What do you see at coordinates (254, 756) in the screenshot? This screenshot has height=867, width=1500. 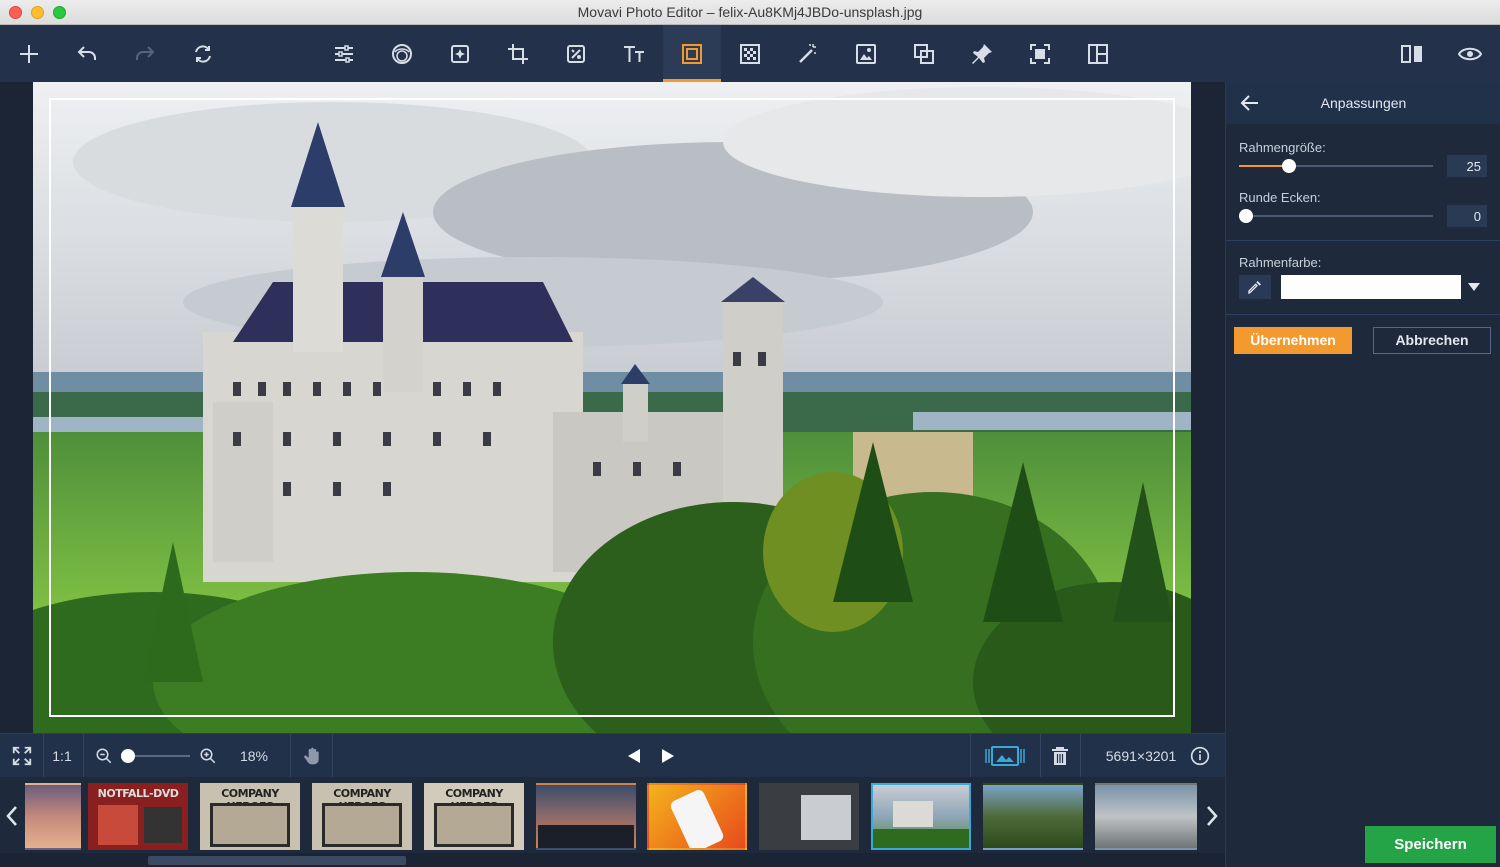 I see `zoom-level: 18%` at bounding box center [254, 756].